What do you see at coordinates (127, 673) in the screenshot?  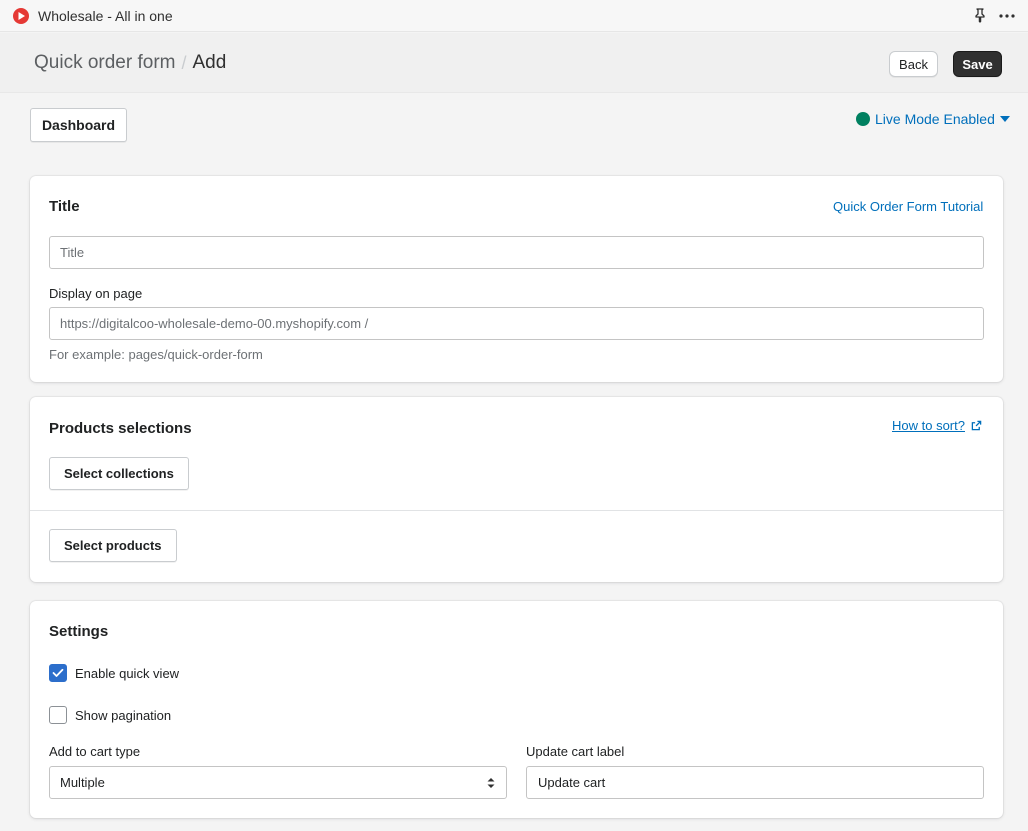 I see `enable-quick-view-label: Enable quick view` at bounding box center [127, 673].